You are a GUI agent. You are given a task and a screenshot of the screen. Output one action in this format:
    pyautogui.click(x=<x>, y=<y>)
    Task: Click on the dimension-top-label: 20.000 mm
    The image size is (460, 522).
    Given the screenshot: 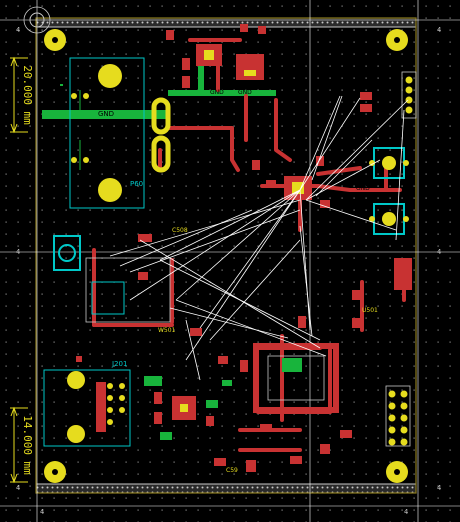 What is the action you would take?
    pyautogui.click(x=27, y=95)
    